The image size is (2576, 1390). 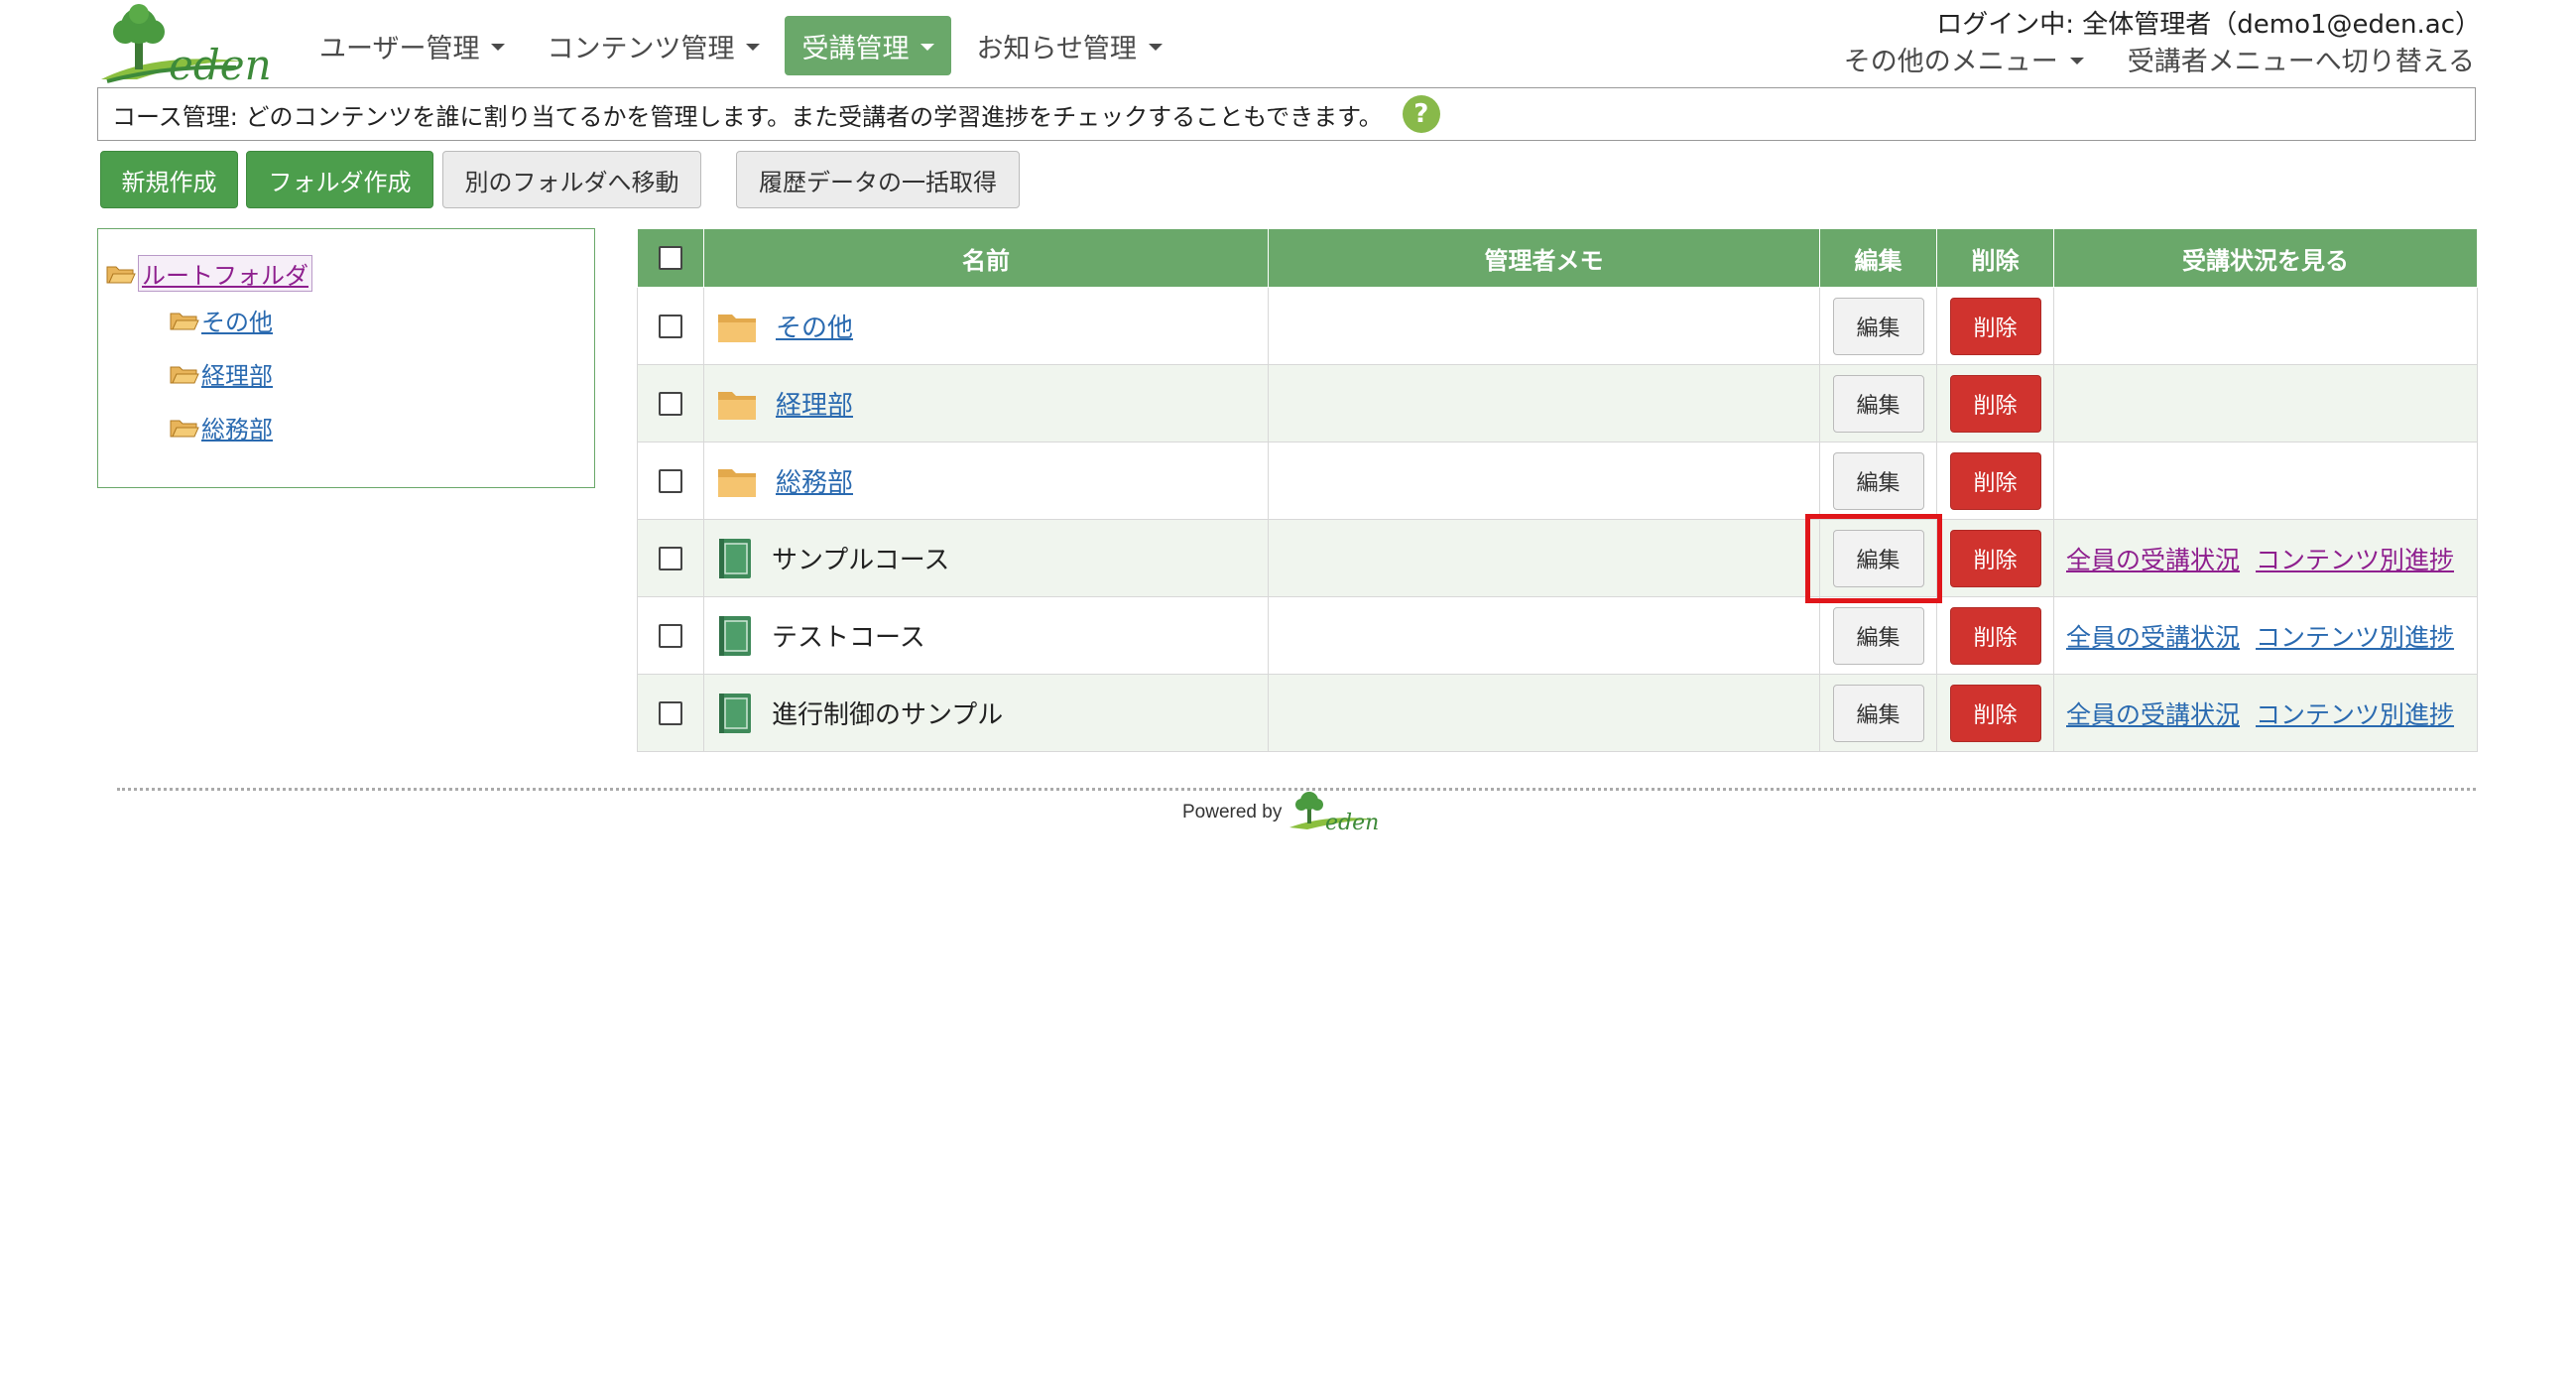 I want to click on nav-label: 受講管理, so click(x=855, y=48).